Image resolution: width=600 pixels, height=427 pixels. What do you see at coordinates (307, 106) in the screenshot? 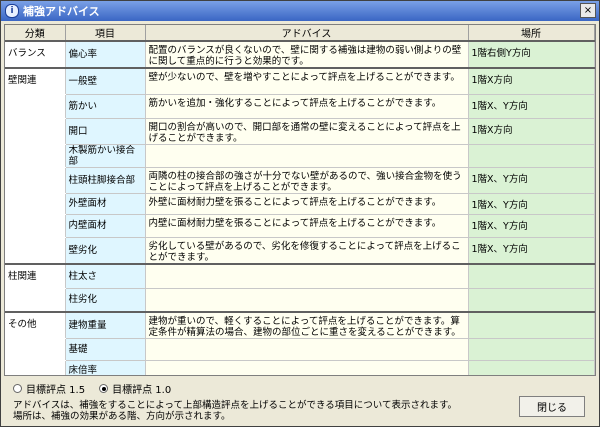
I see `cell-advice: 筋かいを追加・強化することによって評点を上げることができます。` at bounding box center [307, 106].